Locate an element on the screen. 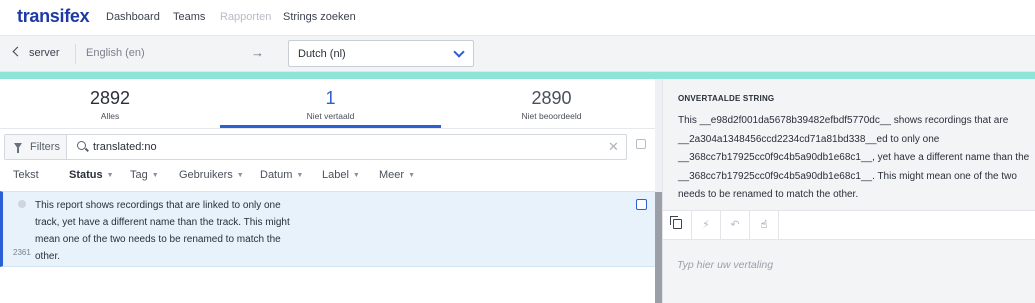 The width and height of the screenshot is (1035, 303). filters-label: Filters is located at coordinates (45, 147).